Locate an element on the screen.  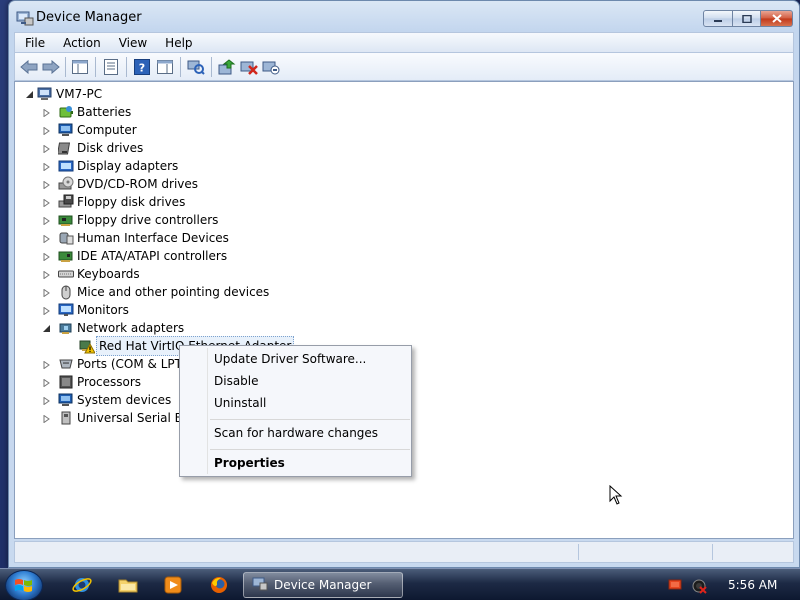
taskbar-device-manager-button: Device Manager is located at coordinates (323, 585).